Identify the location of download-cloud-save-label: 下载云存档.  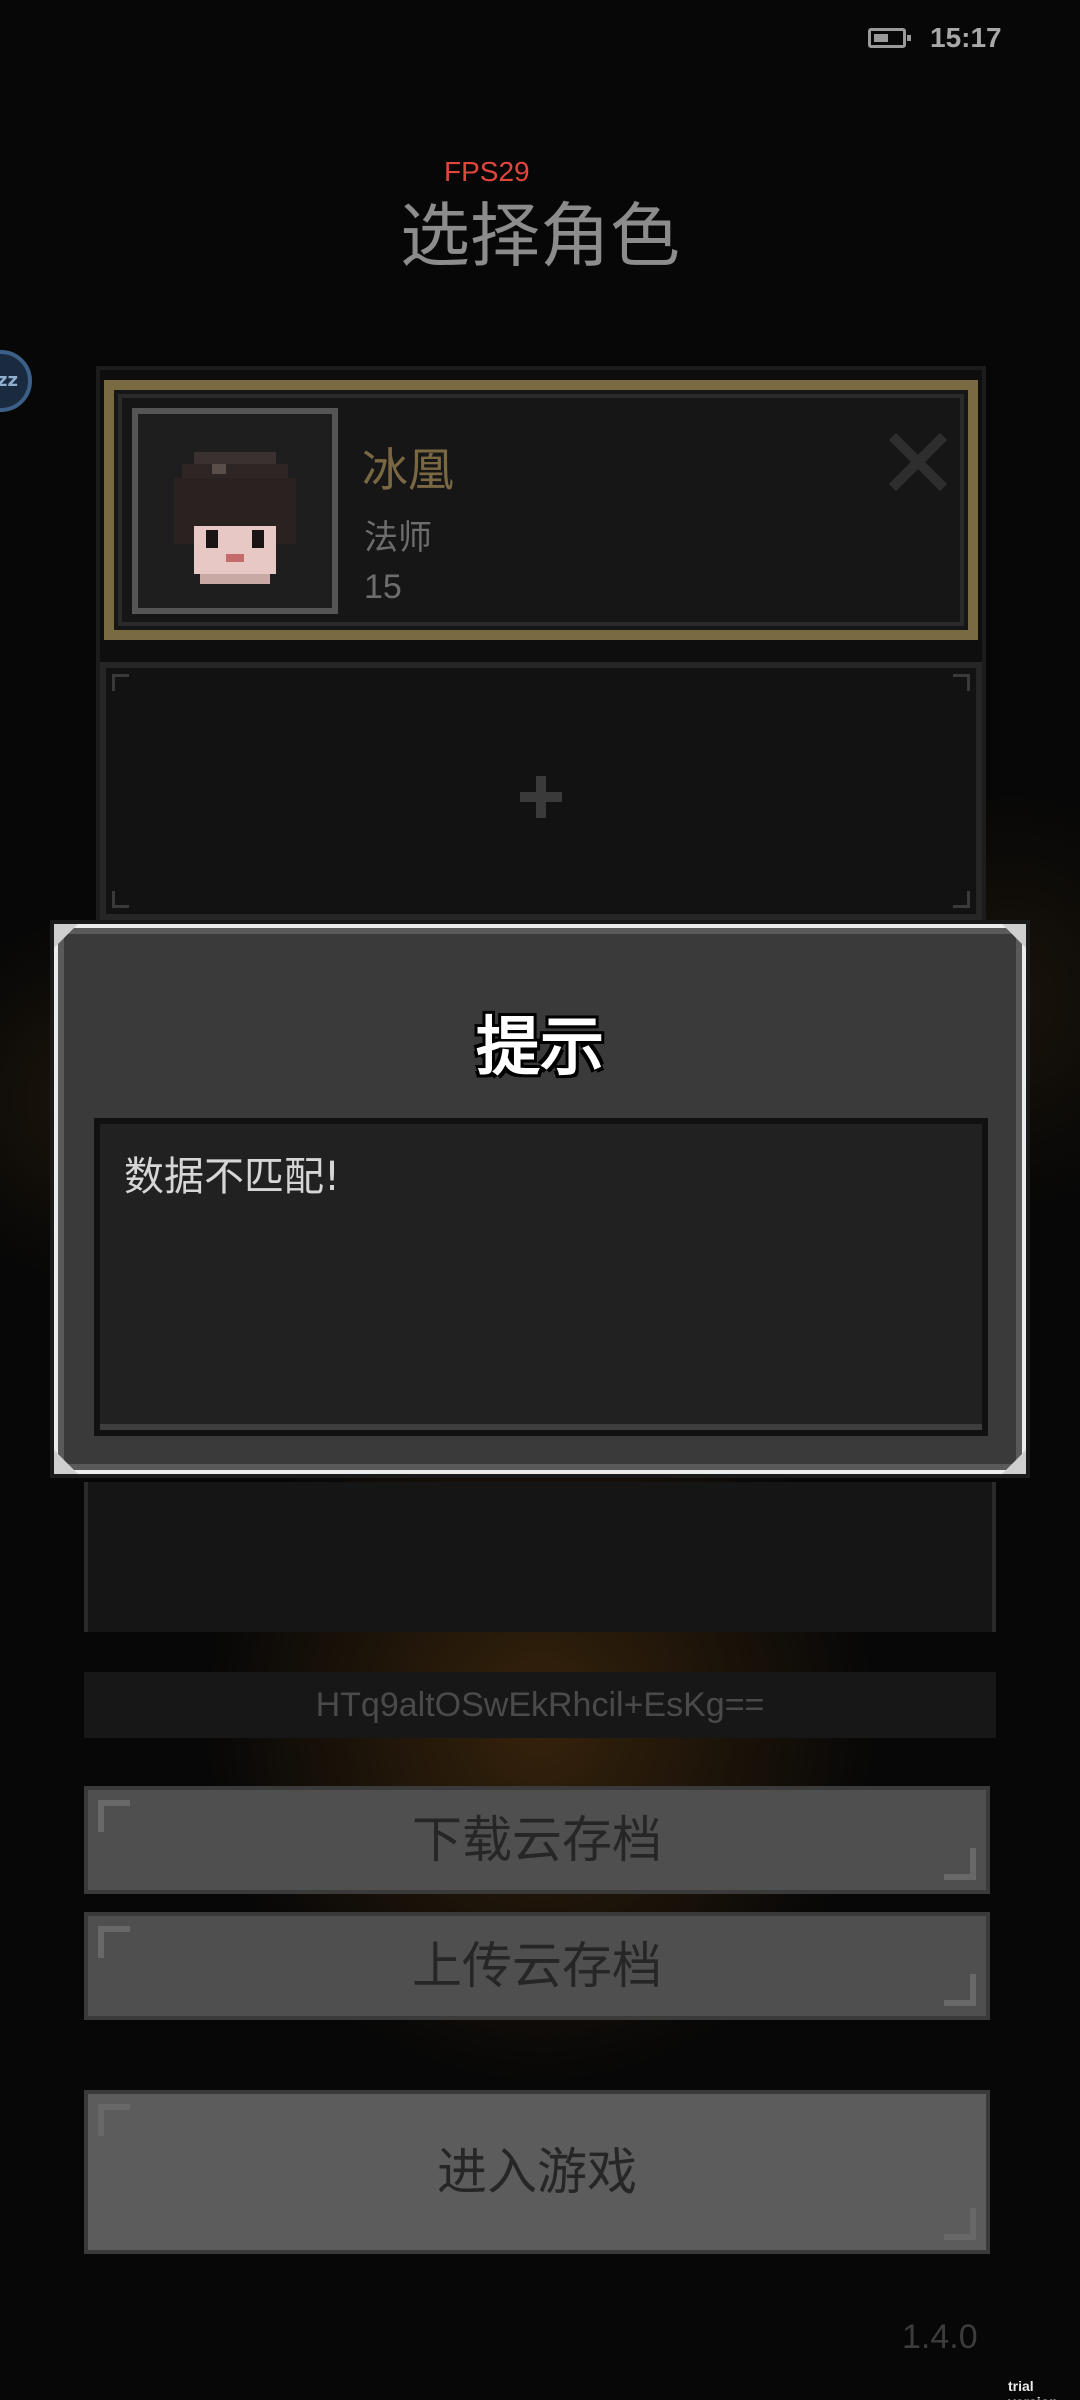
(537, 1840).